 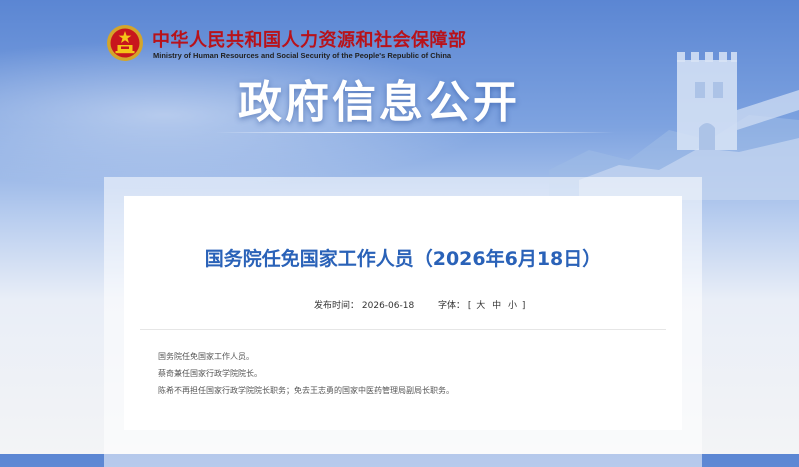 What do you see at coordinates (480, 306) in the screenshot?
I see `font-size-large-link: 大` at bounding box center [480, 306].